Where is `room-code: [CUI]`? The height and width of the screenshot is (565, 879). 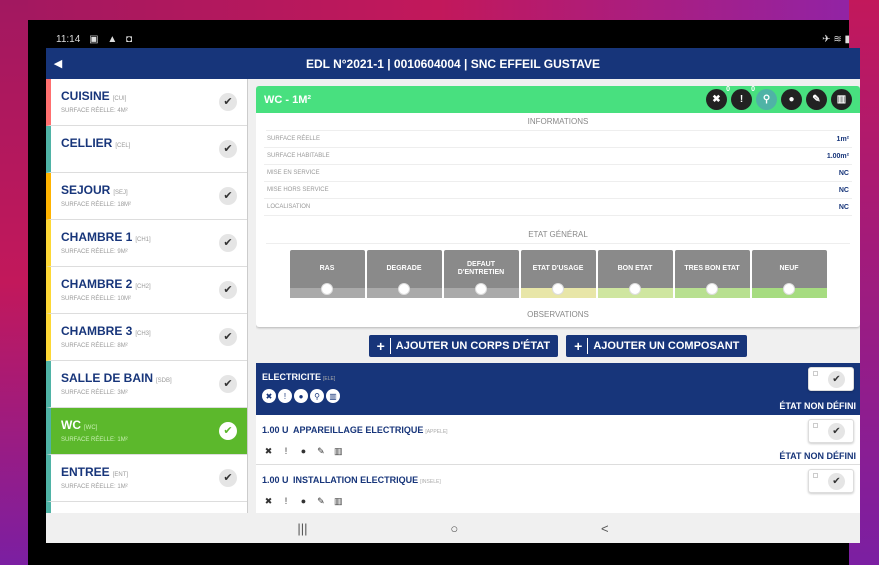 room-code: [CUI] is located at coordinates (119, 99).